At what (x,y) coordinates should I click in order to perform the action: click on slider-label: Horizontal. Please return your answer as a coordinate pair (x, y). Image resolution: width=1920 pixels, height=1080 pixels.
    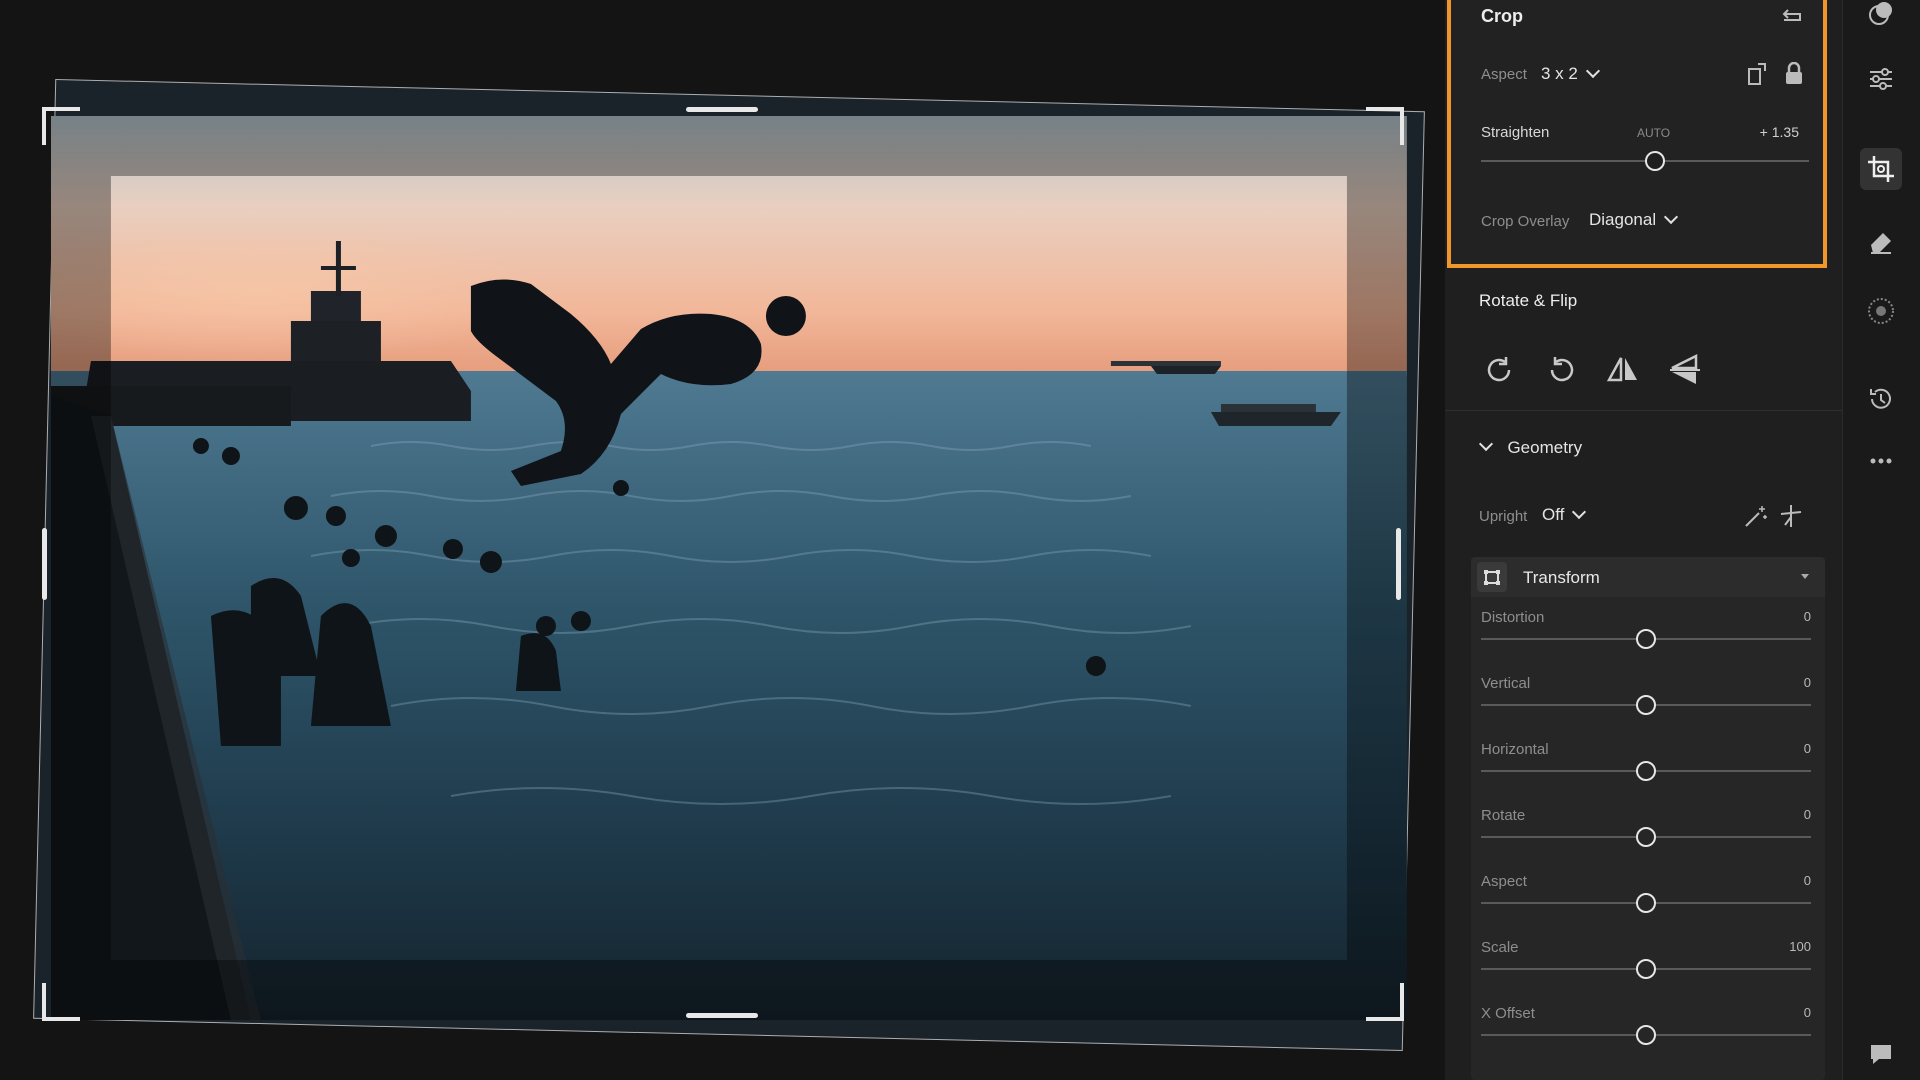
    Looking at the image, I should click on (1515, 749).